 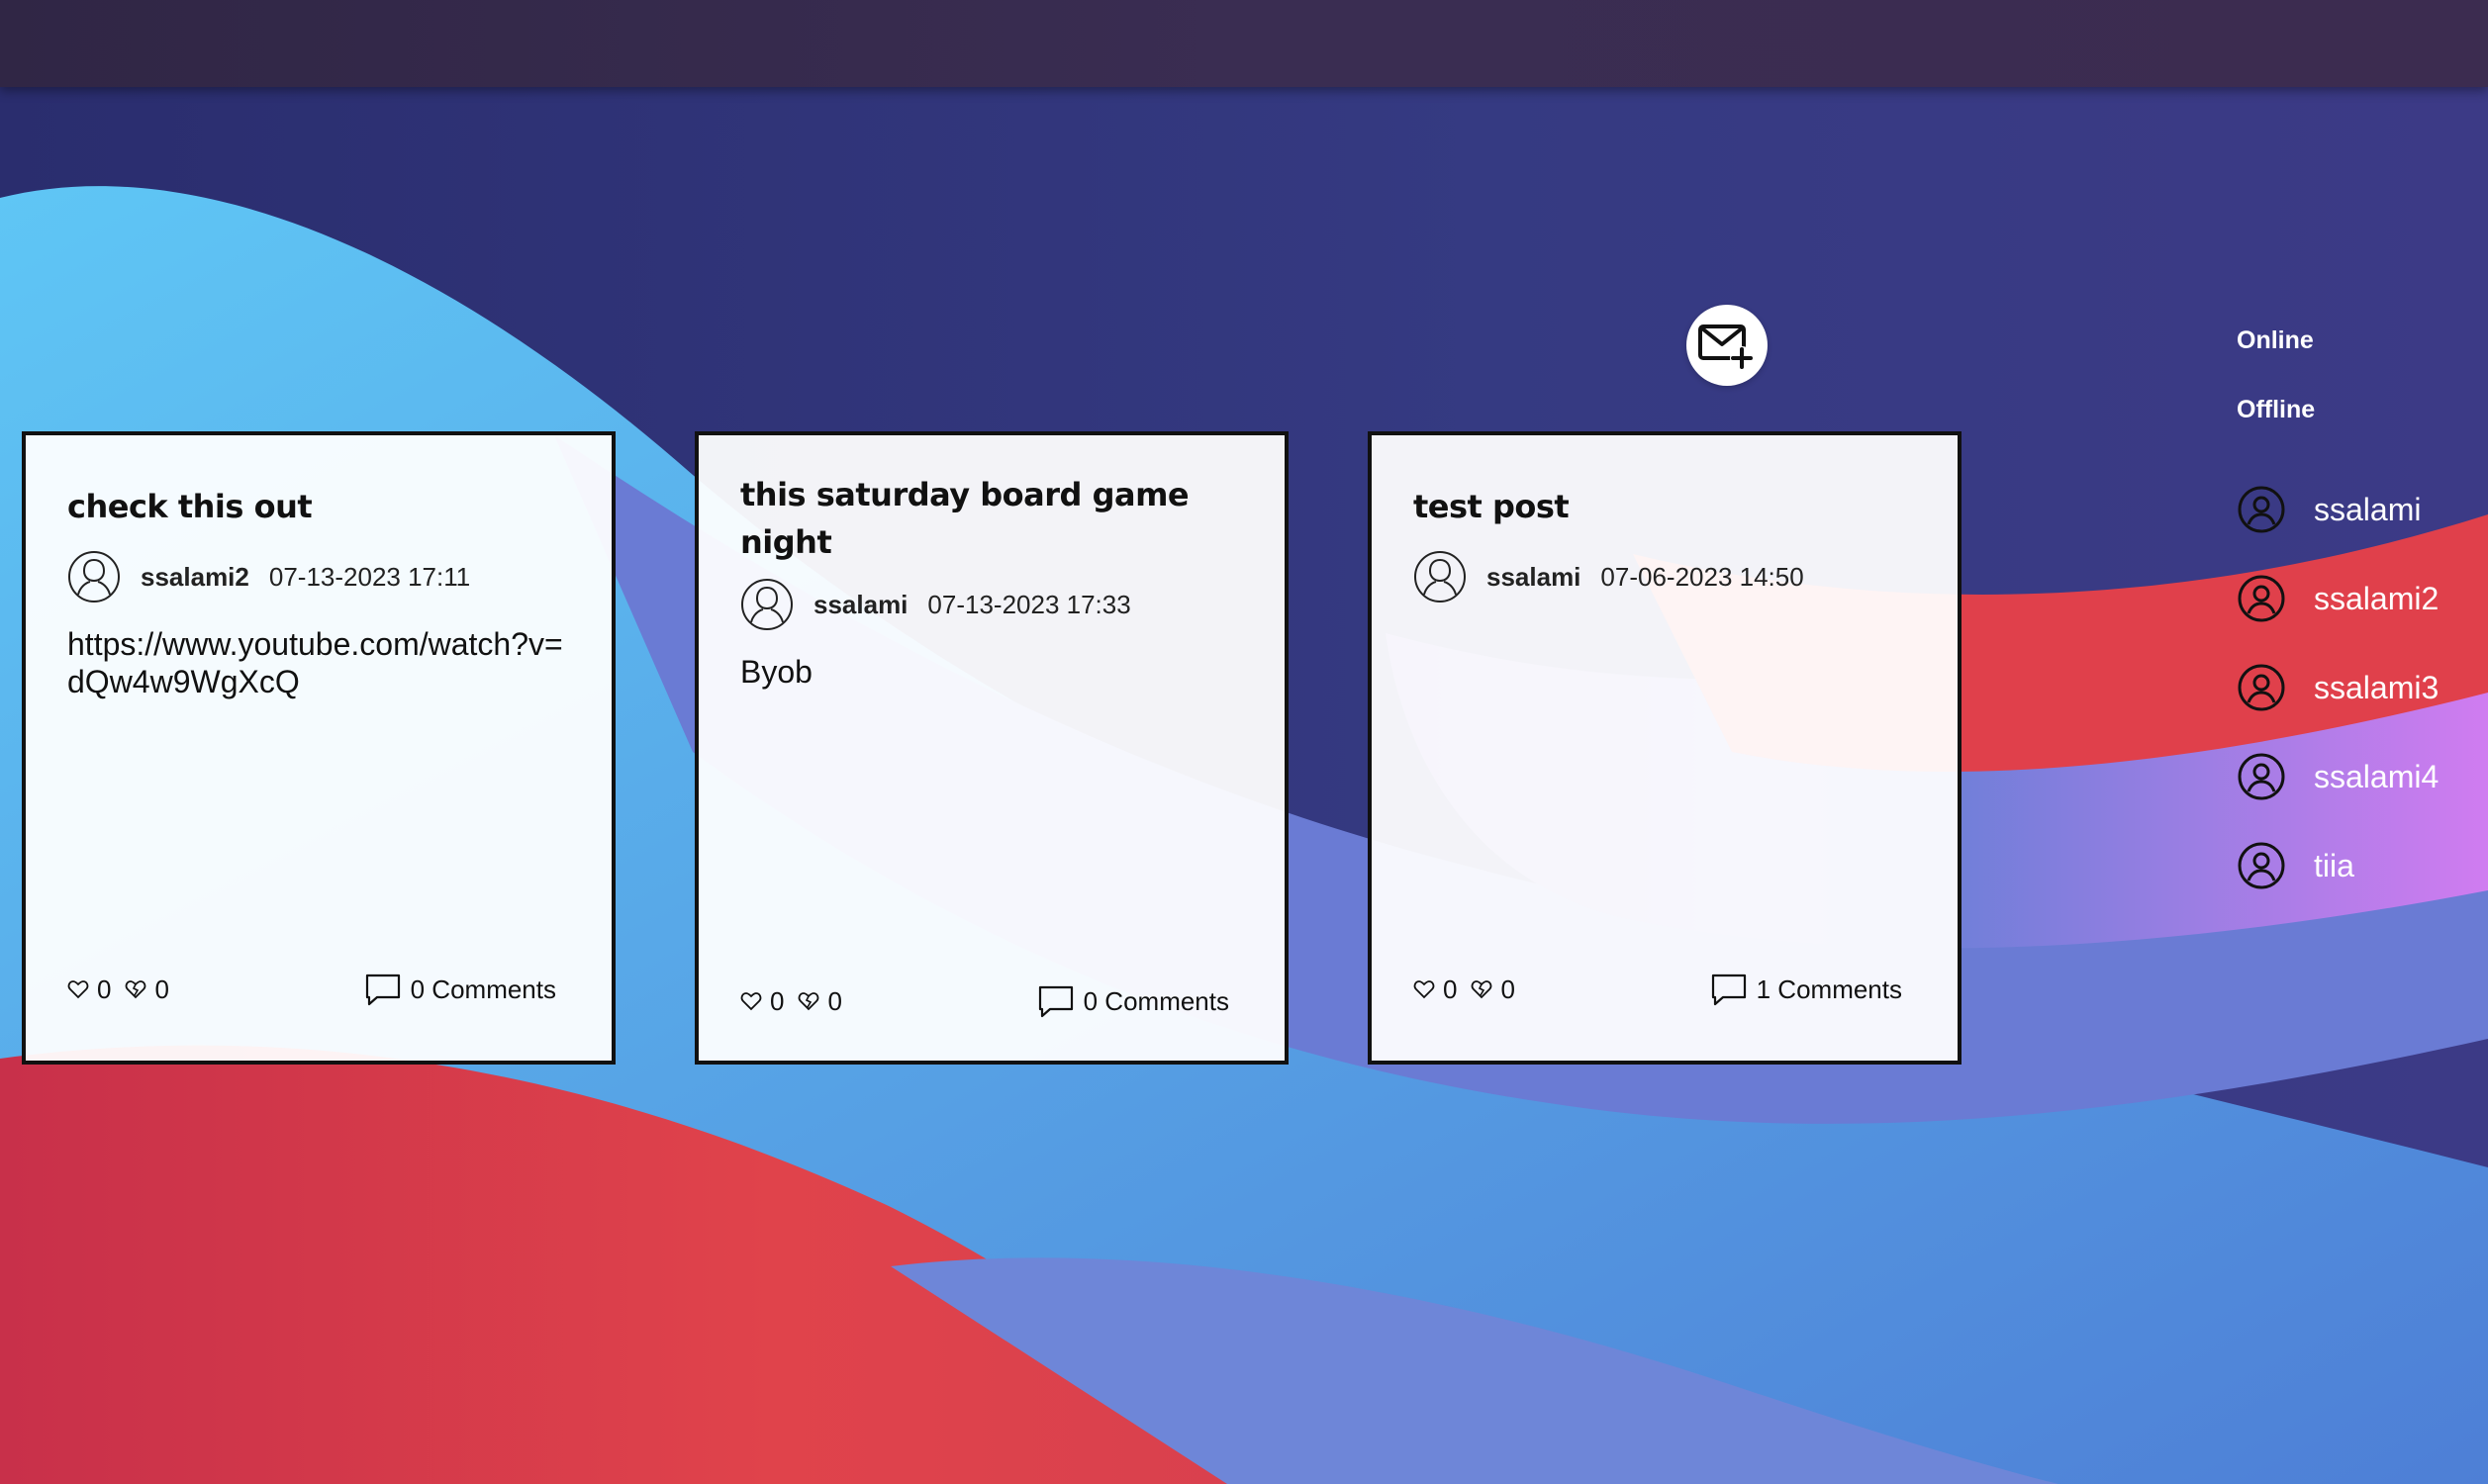 I want to click on post-title: check this out, so click(x=318, y=506).